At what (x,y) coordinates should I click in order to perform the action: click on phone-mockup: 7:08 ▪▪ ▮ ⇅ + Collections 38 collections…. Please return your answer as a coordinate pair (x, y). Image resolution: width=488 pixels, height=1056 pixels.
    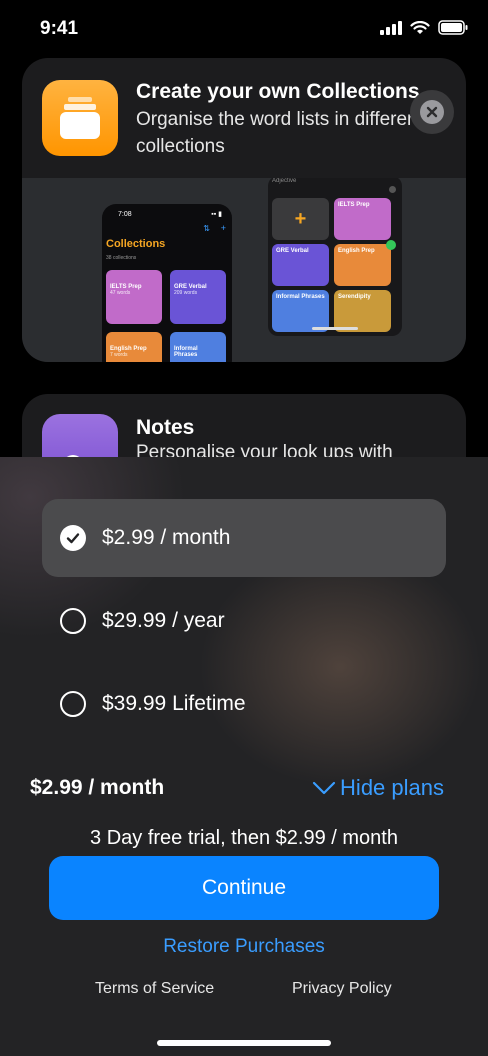
    Looking at the image, I should click on (167, 283).